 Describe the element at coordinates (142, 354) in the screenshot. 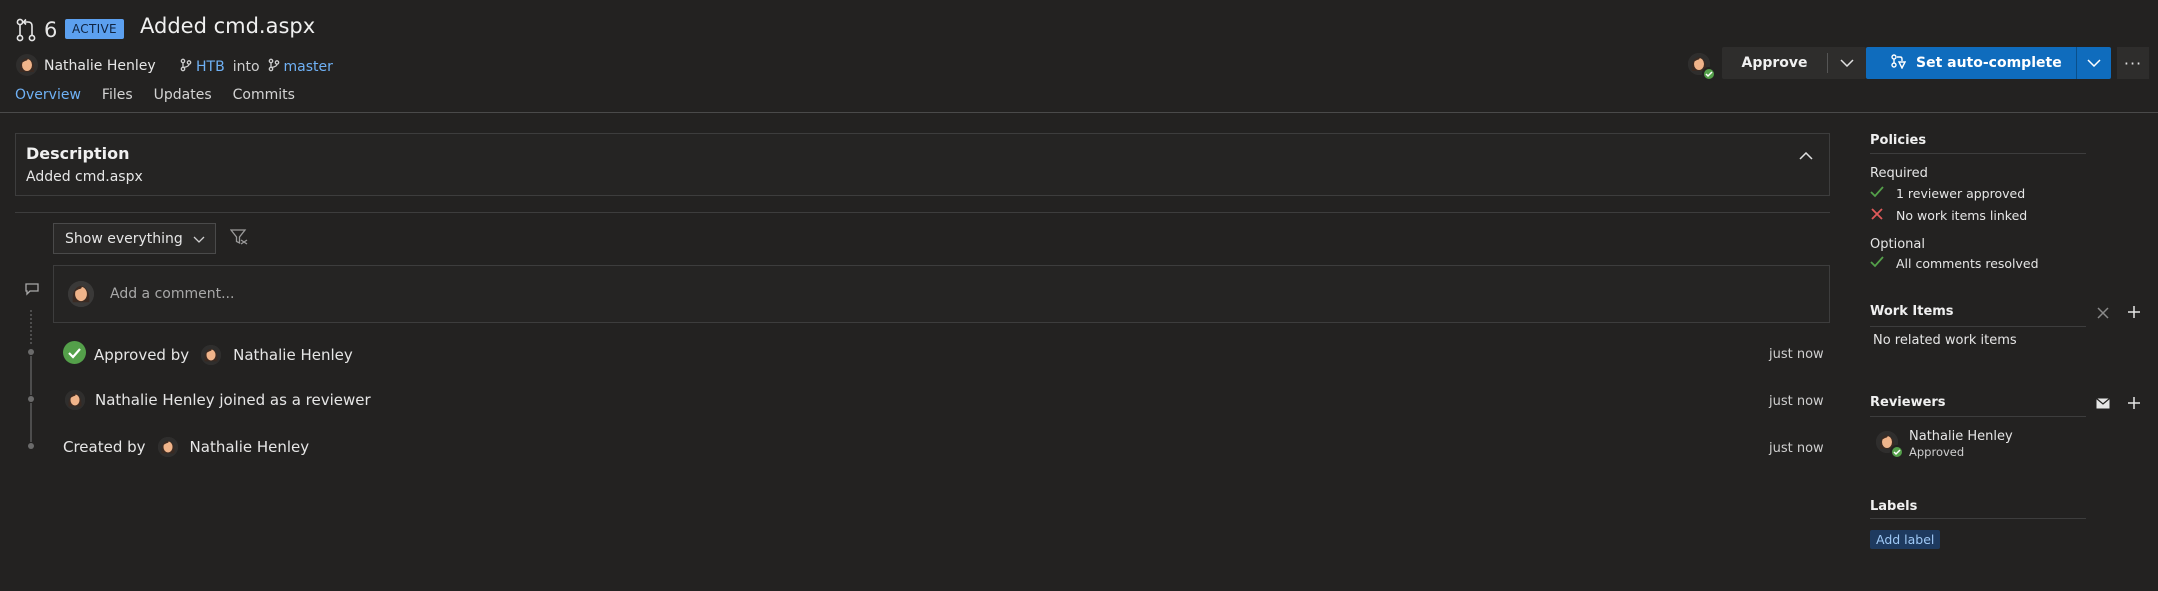

I see `timeline-text: Approved by` at that location.